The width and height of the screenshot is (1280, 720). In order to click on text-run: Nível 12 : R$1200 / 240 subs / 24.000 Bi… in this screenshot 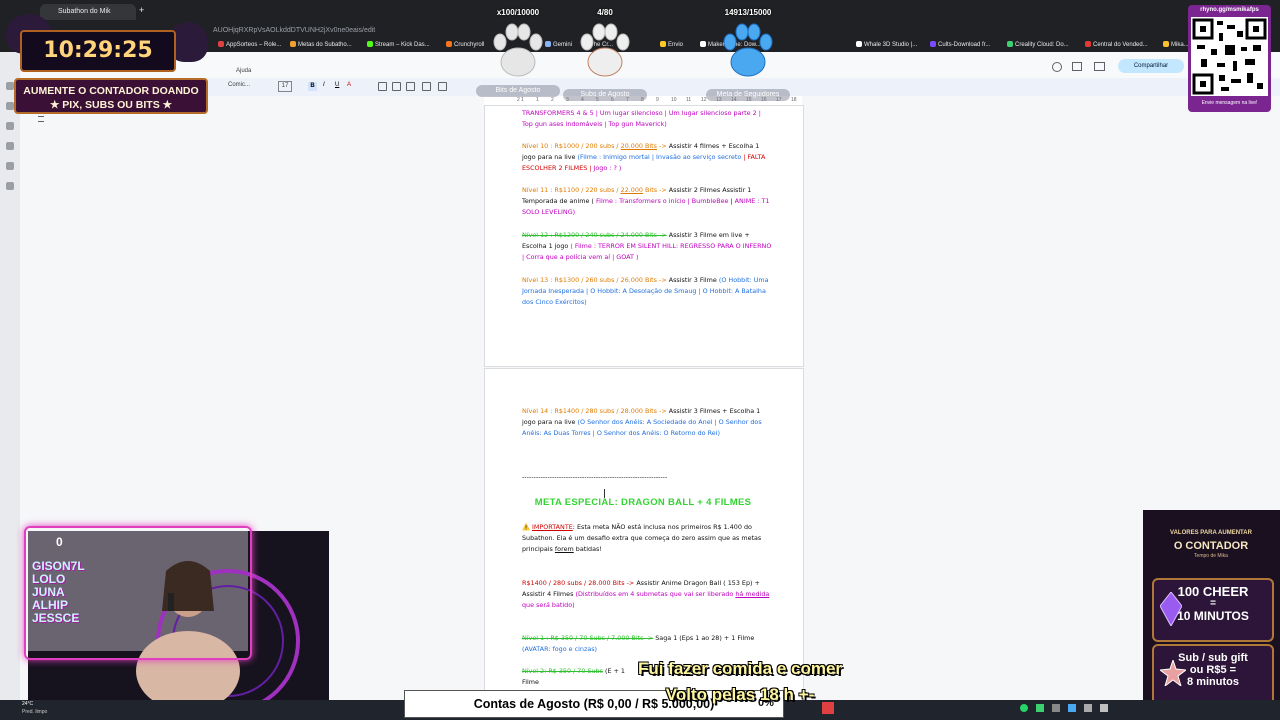, I will do `click(594, 235)`.